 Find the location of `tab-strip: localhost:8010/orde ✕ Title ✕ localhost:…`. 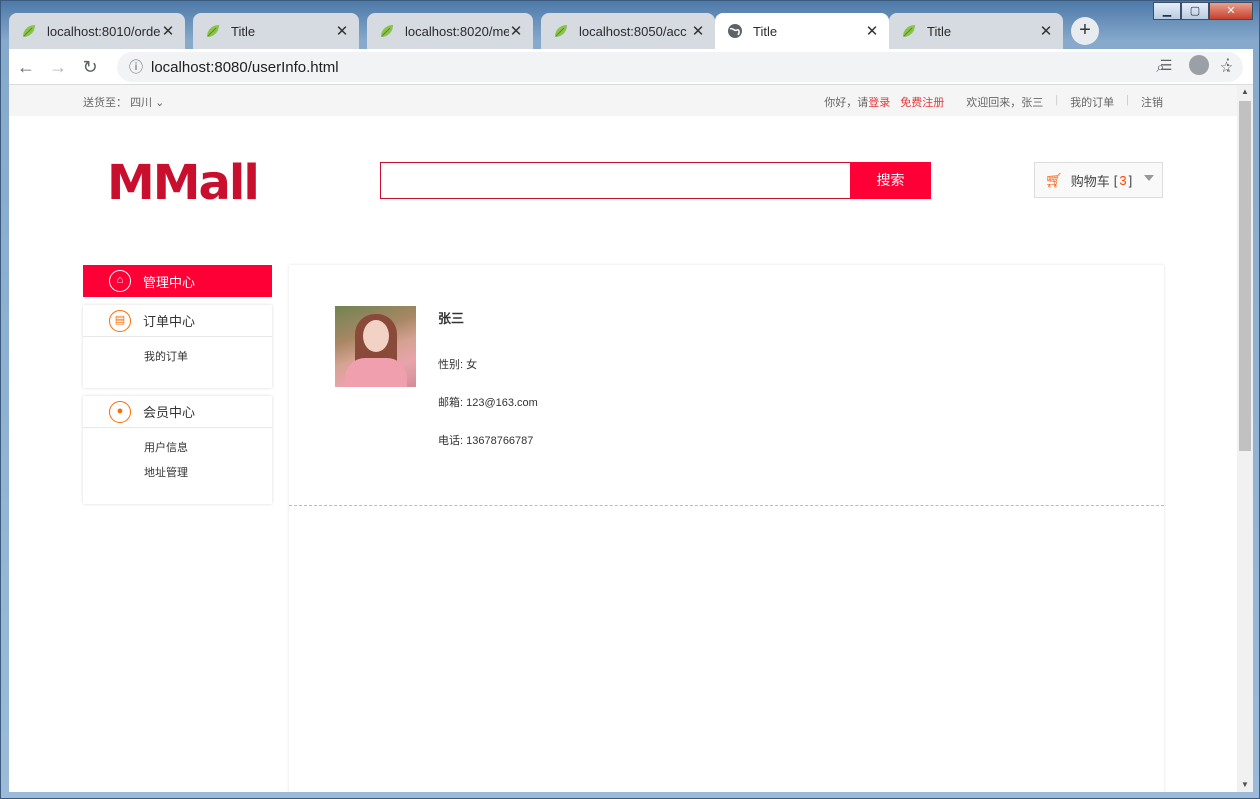

tab-strip: localhost:8010/orde ✕ Title ✕ localhost:… is located at coordinates (629, 31).